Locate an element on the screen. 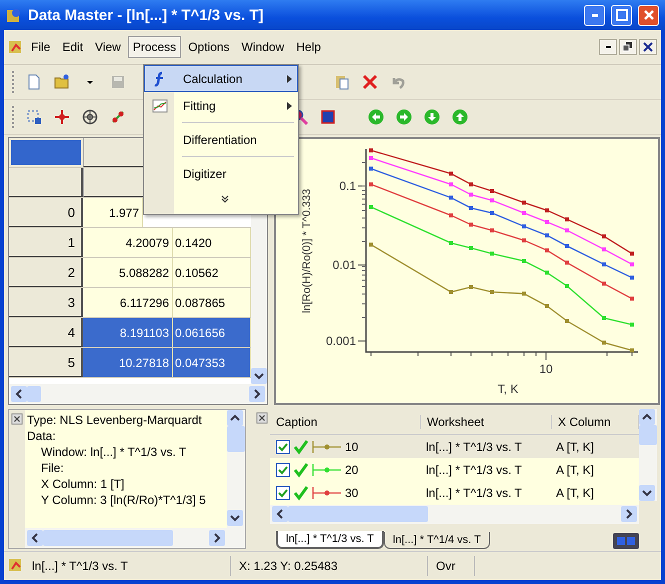 The height and width of the screenshot is (584, 665). app-icon is located at coordinates (14, 15).